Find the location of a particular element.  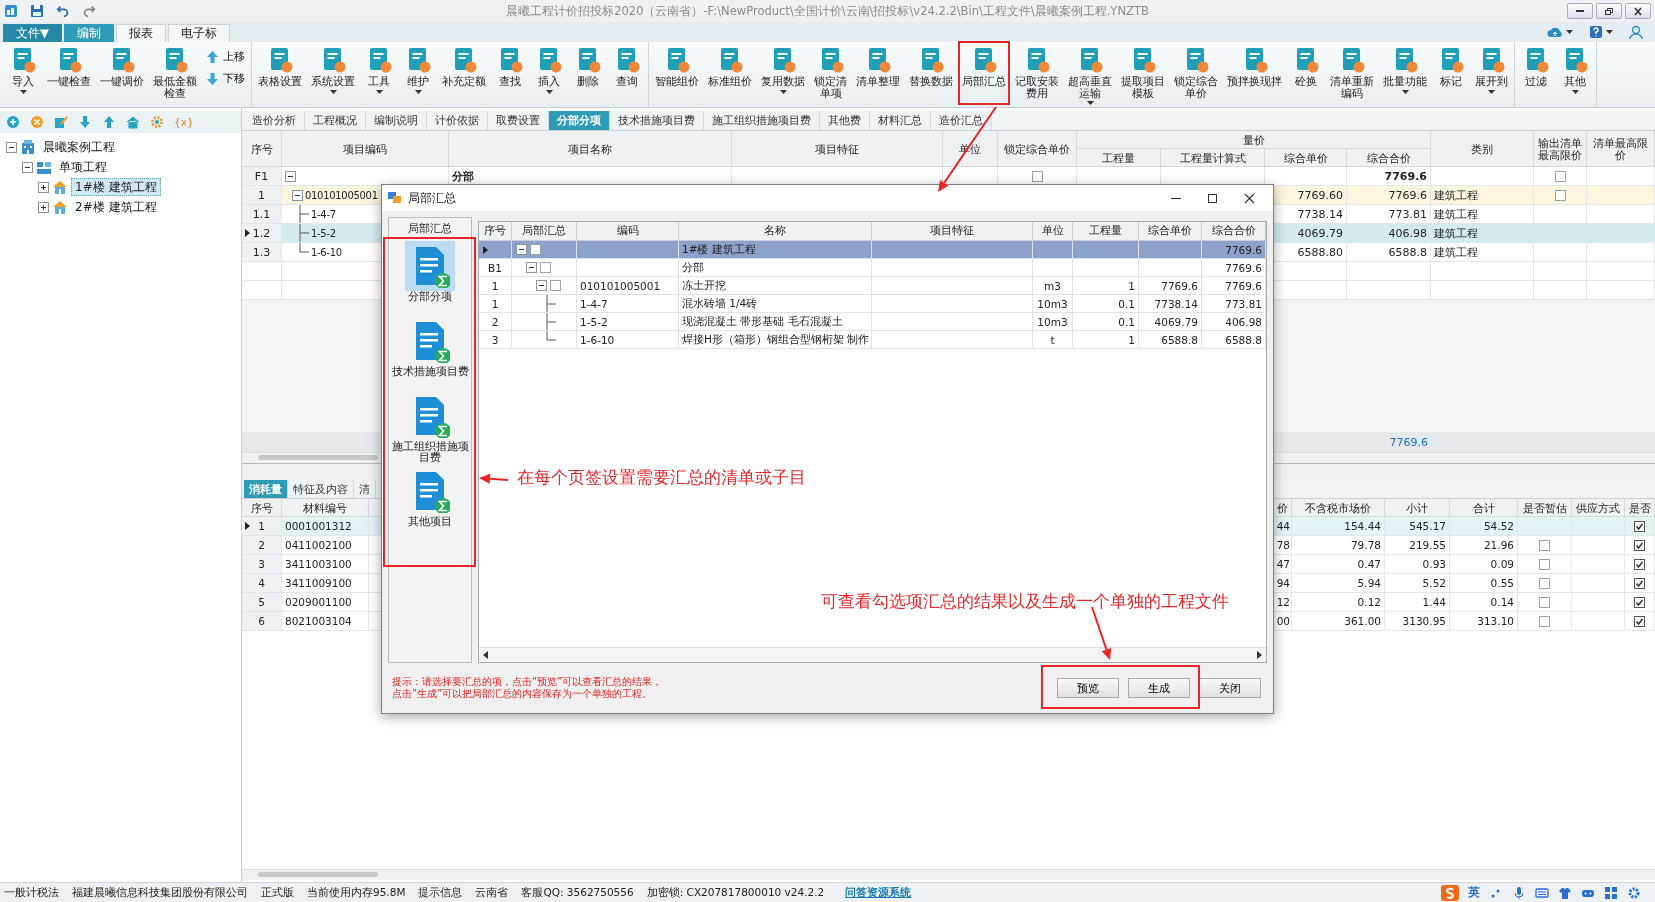

toolbar-button: 复用数据 is located at coordinates (783, 73).